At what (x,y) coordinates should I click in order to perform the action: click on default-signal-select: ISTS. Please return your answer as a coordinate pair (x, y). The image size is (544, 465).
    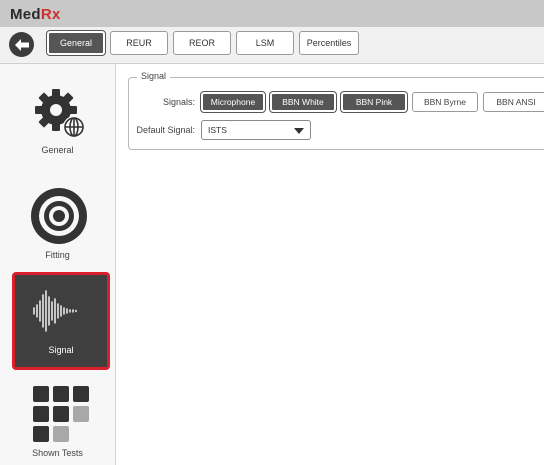
    Looking at the image, I should click on (256, 130).